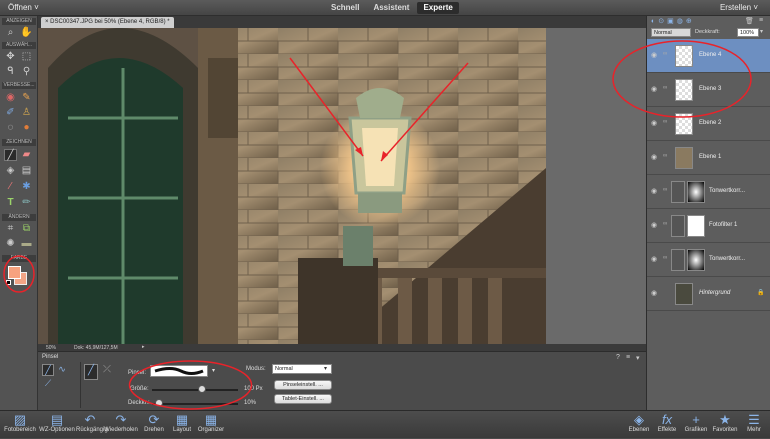 The width and height of the screenshot is (770, 439). What do you see at coordinates (628, 357) in the screenshot?
I see `options-menu-icon: ≡` at bounding box center [628, 357].